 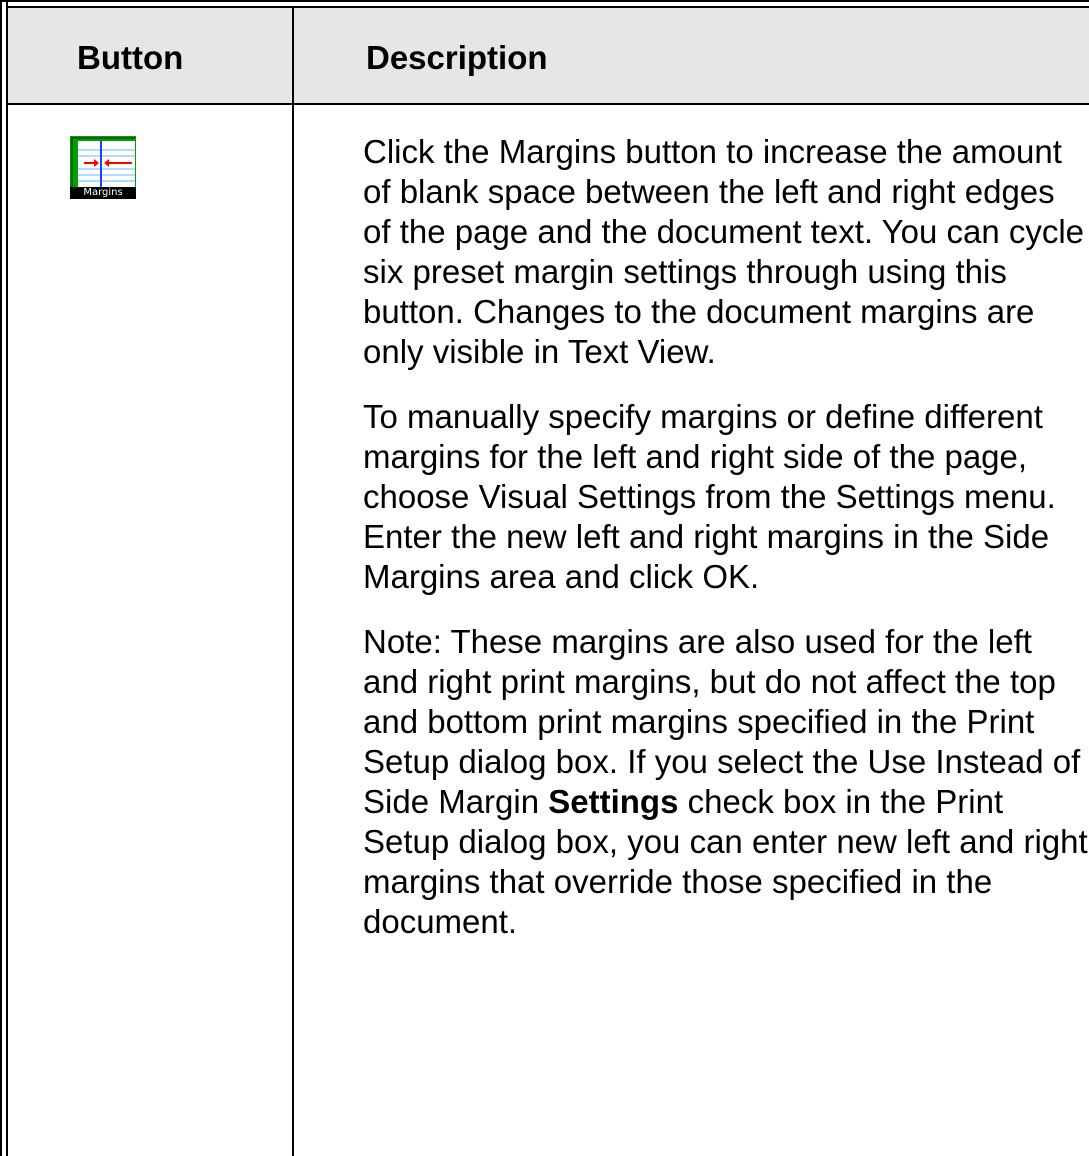 I want to click on header-button: Button, so click(x=130, y=57).